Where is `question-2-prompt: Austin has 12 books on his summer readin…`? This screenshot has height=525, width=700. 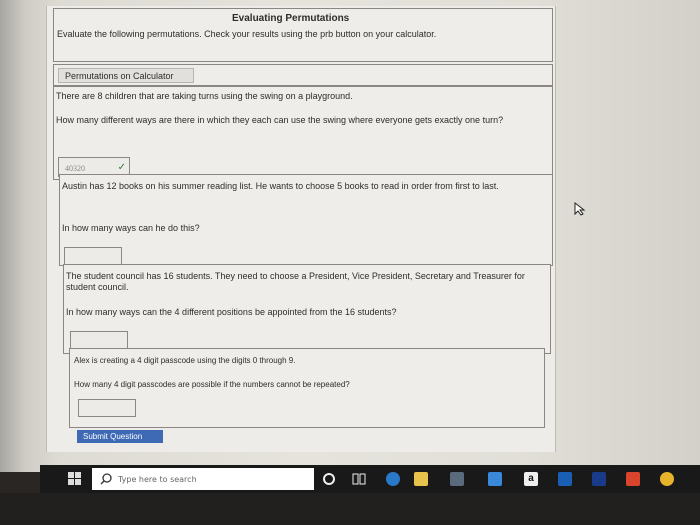
question-2-prompt: Austin has 12 books on his summer readin… is located at coordinates (280, 186).